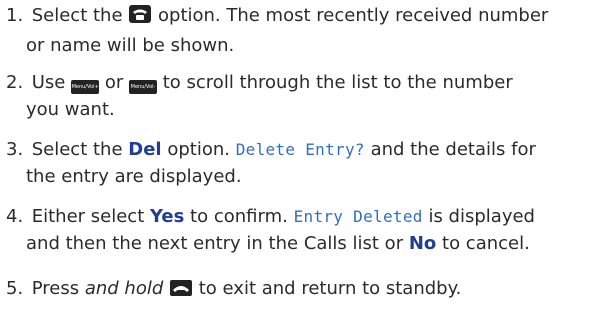 The width and height of the screenshot is (600, 321). Describe the element at coordinates (143, 87) in the screenshot. I see `menu-vol-down-key-icon: Menu/Vol-` at that location.